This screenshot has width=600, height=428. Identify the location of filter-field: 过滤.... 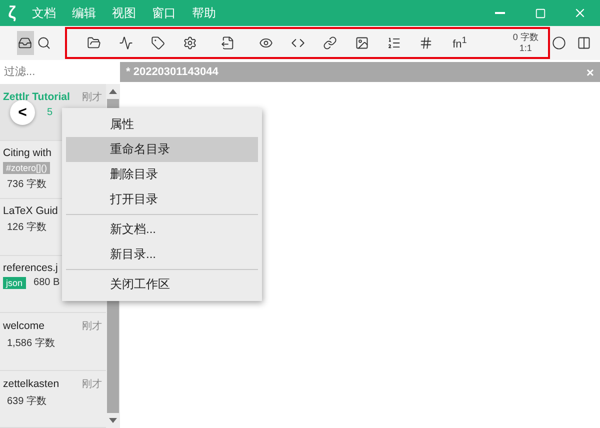
(60, 72).